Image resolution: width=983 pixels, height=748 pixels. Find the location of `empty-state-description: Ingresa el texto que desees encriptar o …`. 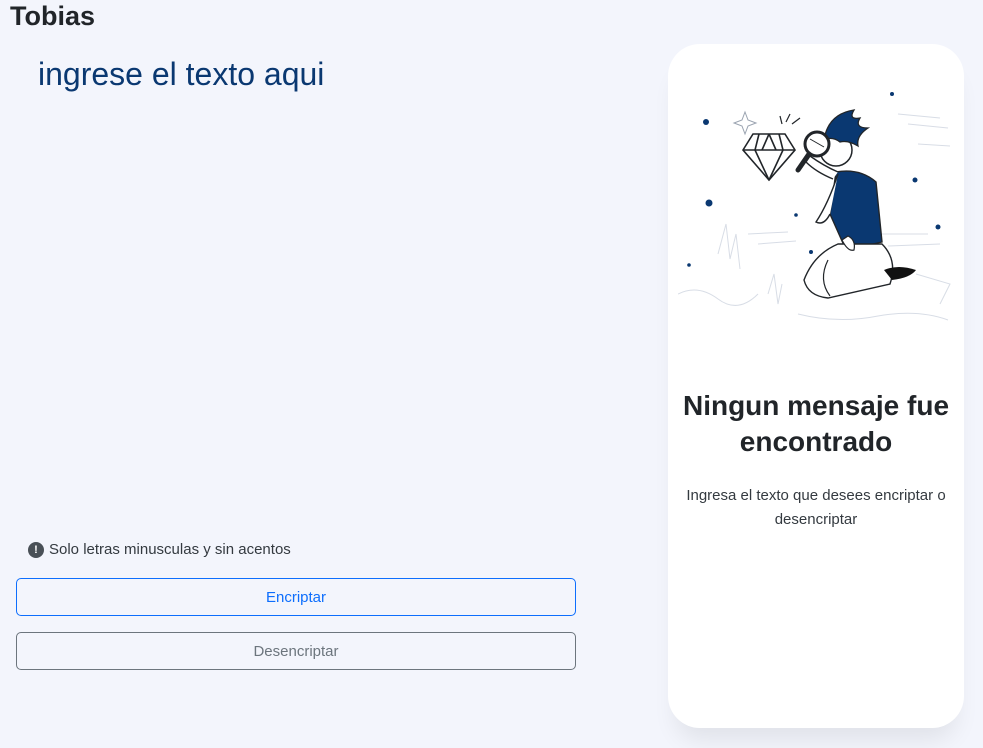

empty-state-description: Ingresa el texto que desees encriptar o … is located at coordinates (816, 507).